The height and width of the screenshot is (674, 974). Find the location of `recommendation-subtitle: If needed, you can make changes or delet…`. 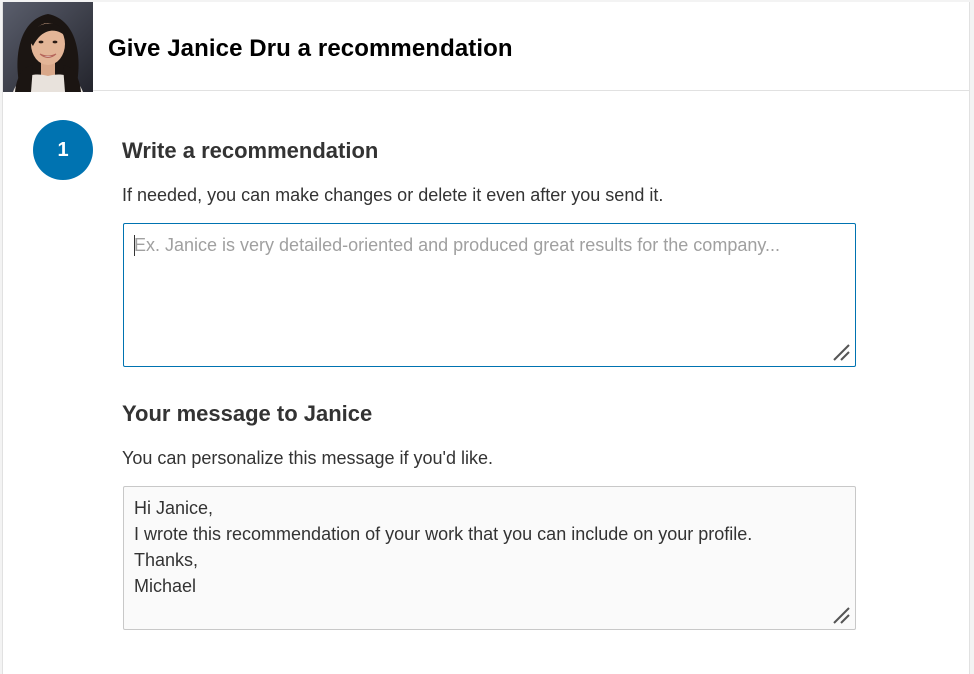

recommendation-subtitle: If needed, you can make changes or delet… is located at coordinates (393, 195).